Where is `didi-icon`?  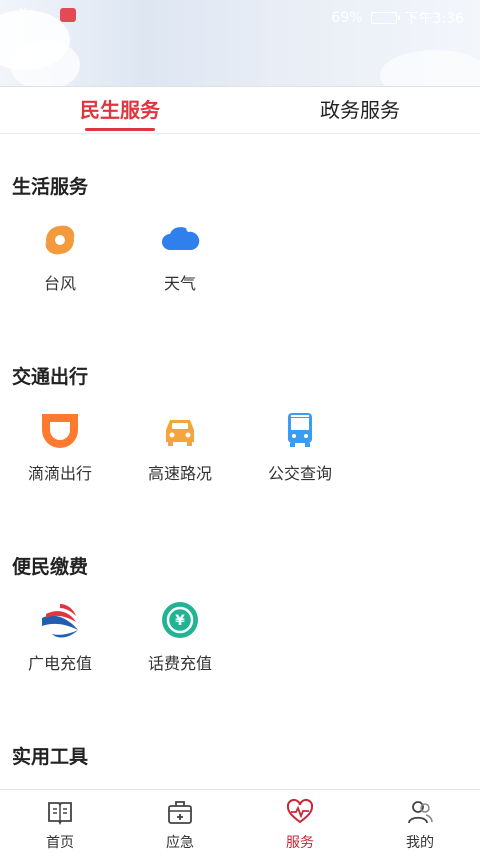
didi-icon is located at coordinates (60, 431).